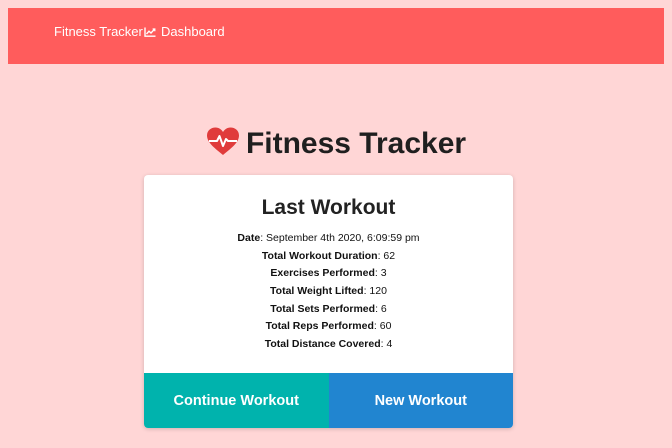 The width and height of the screenshot is (672, 448). Describe the element at coordinates (317, 291) in the screenshot. I see `stat-label: Total Weight Lifted` at that location.